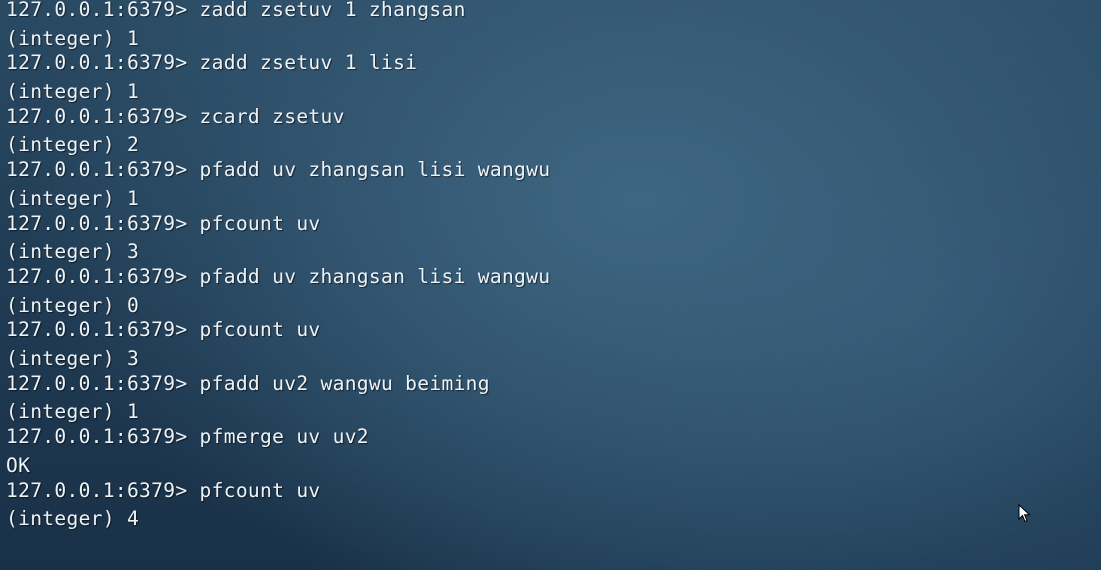 This screenshot has width=1101, height=570. I want to click on command-output: (integer) 4, so click(73, 519).